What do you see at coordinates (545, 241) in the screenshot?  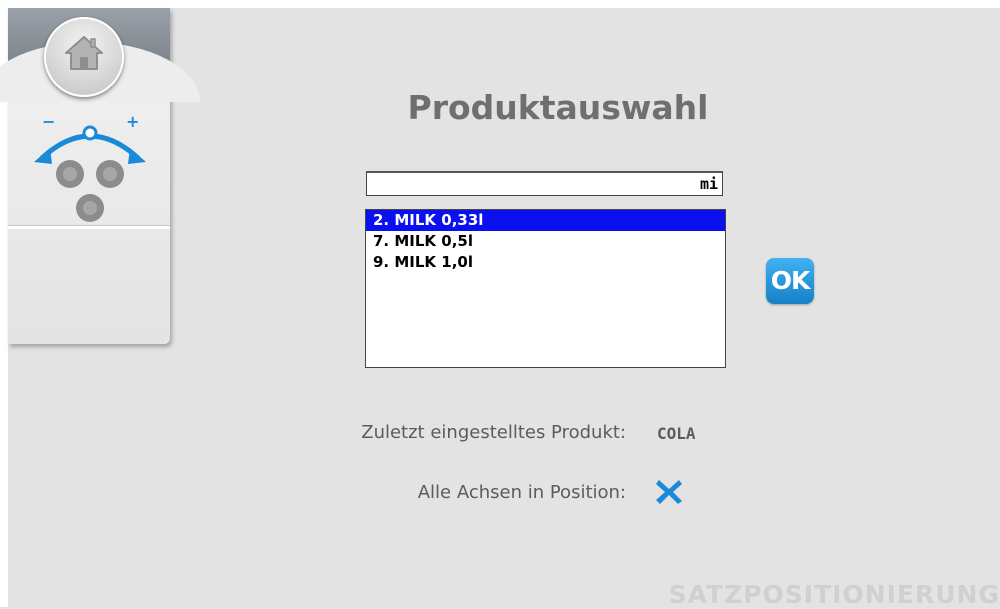 I see `list-item: 7. MILK 0,5l` at bounding box center [545, 241].